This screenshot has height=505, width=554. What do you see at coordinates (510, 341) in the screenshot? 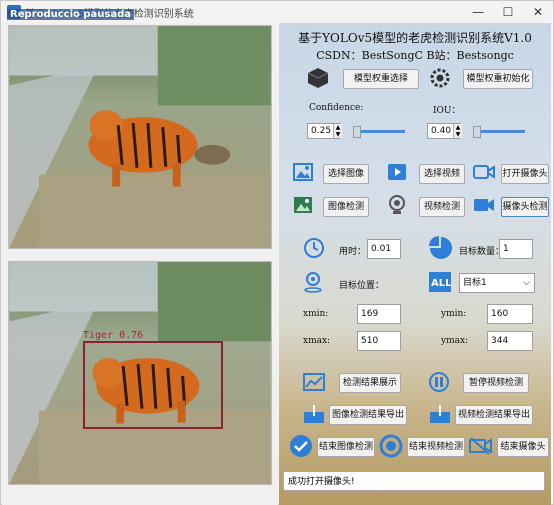
I see `ymax-value: 344` at bounding box center [510, 341].